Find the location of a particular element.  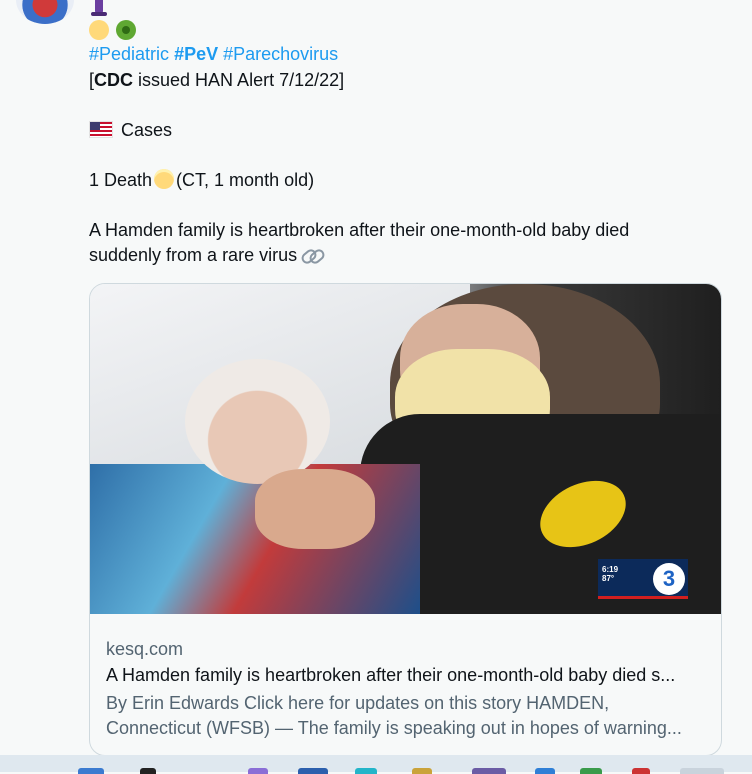

overlay-time-temp: 6:19 87° is located at coordinates (610, 574).